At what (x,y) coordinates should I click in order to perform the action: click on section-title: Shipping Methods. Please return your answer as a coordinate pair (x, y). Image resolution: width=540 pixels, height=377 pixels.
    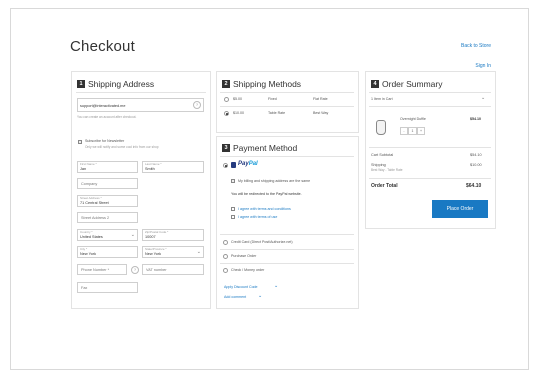
    Looking at the image, I should click on (267, 84).